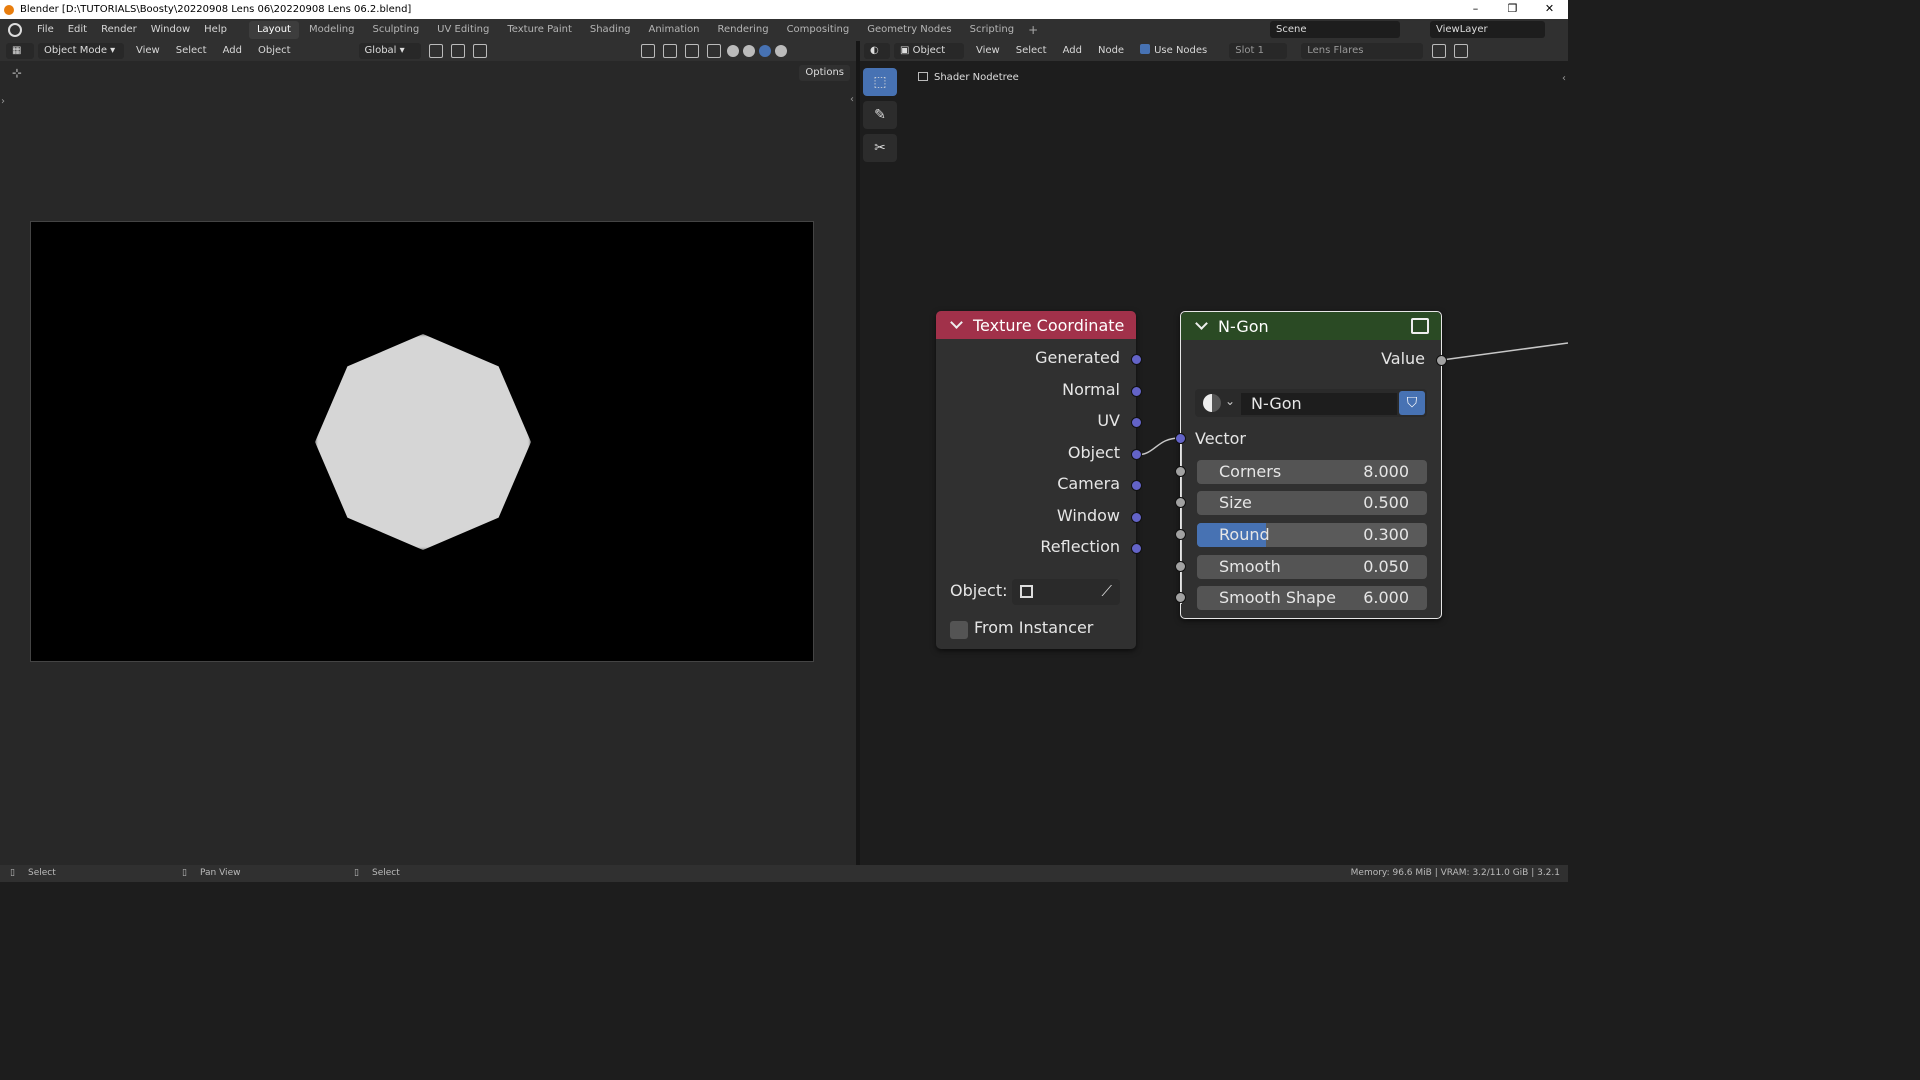 The height and width of the screenshot is (1080, 1920). I want to click on octagon-render-shape, so click(423, 442).